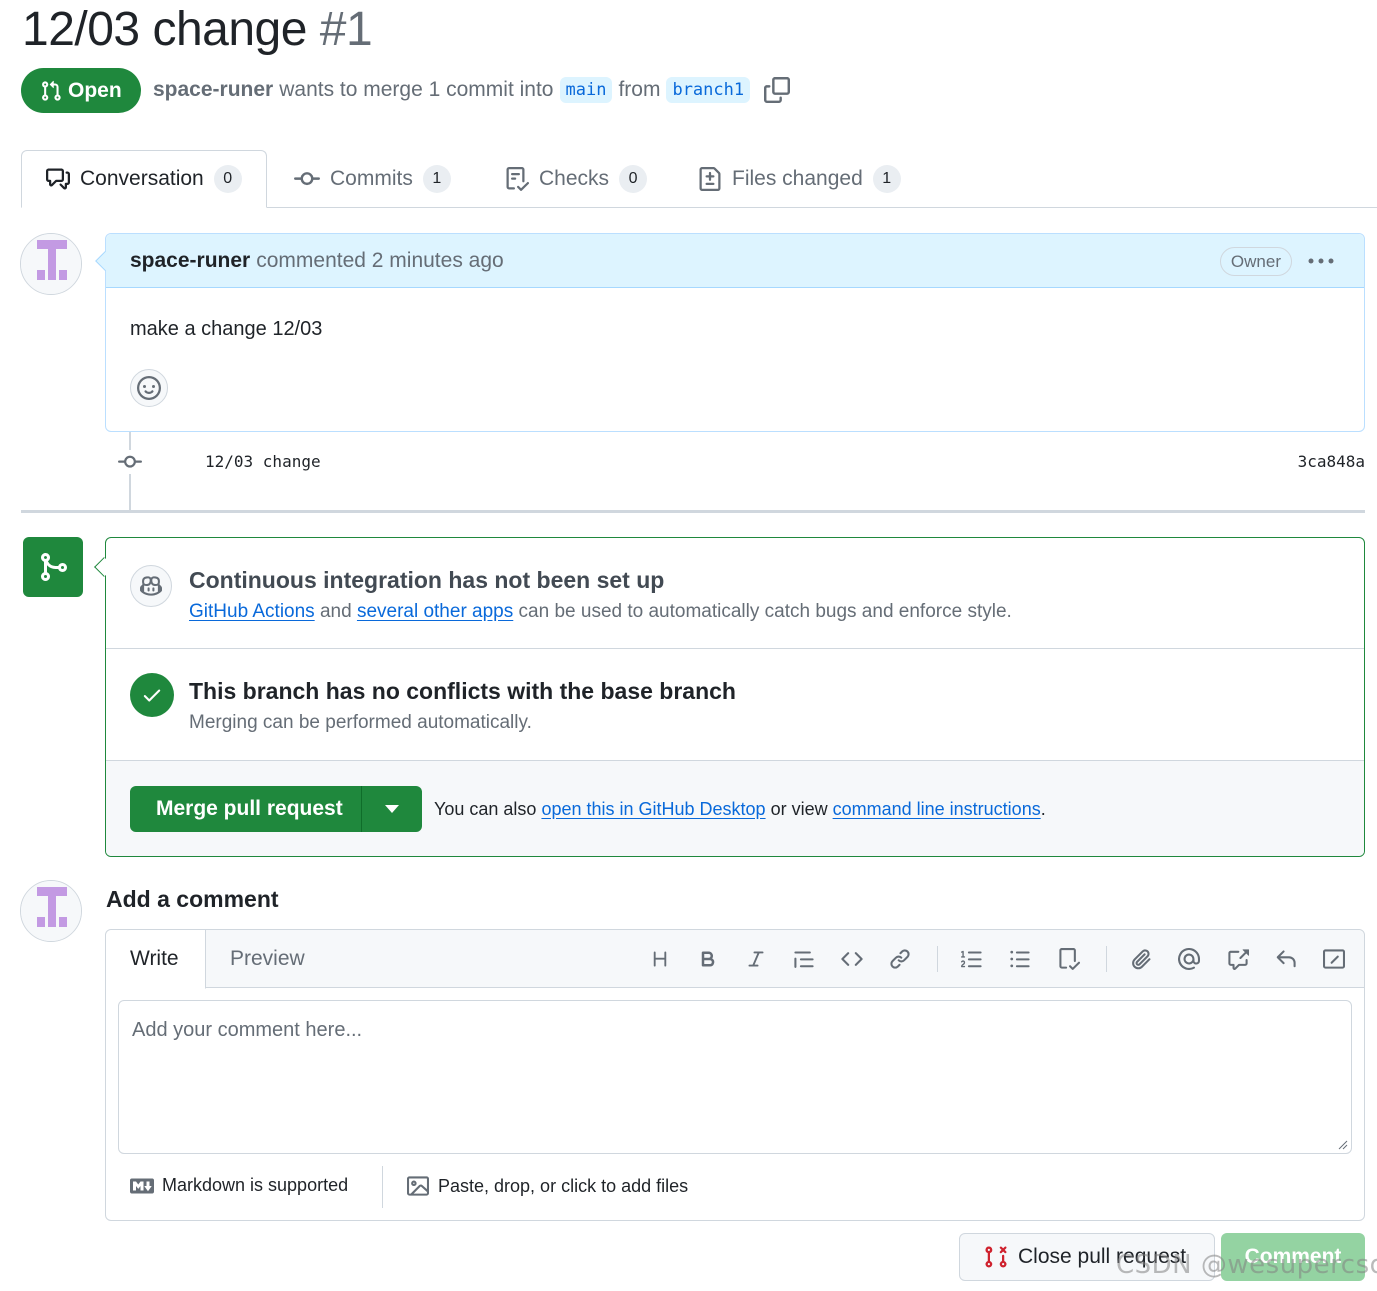  Describe the element at coordinates (1255, 261) in the screenshot. I see `owner-badge: Owner` at that location.